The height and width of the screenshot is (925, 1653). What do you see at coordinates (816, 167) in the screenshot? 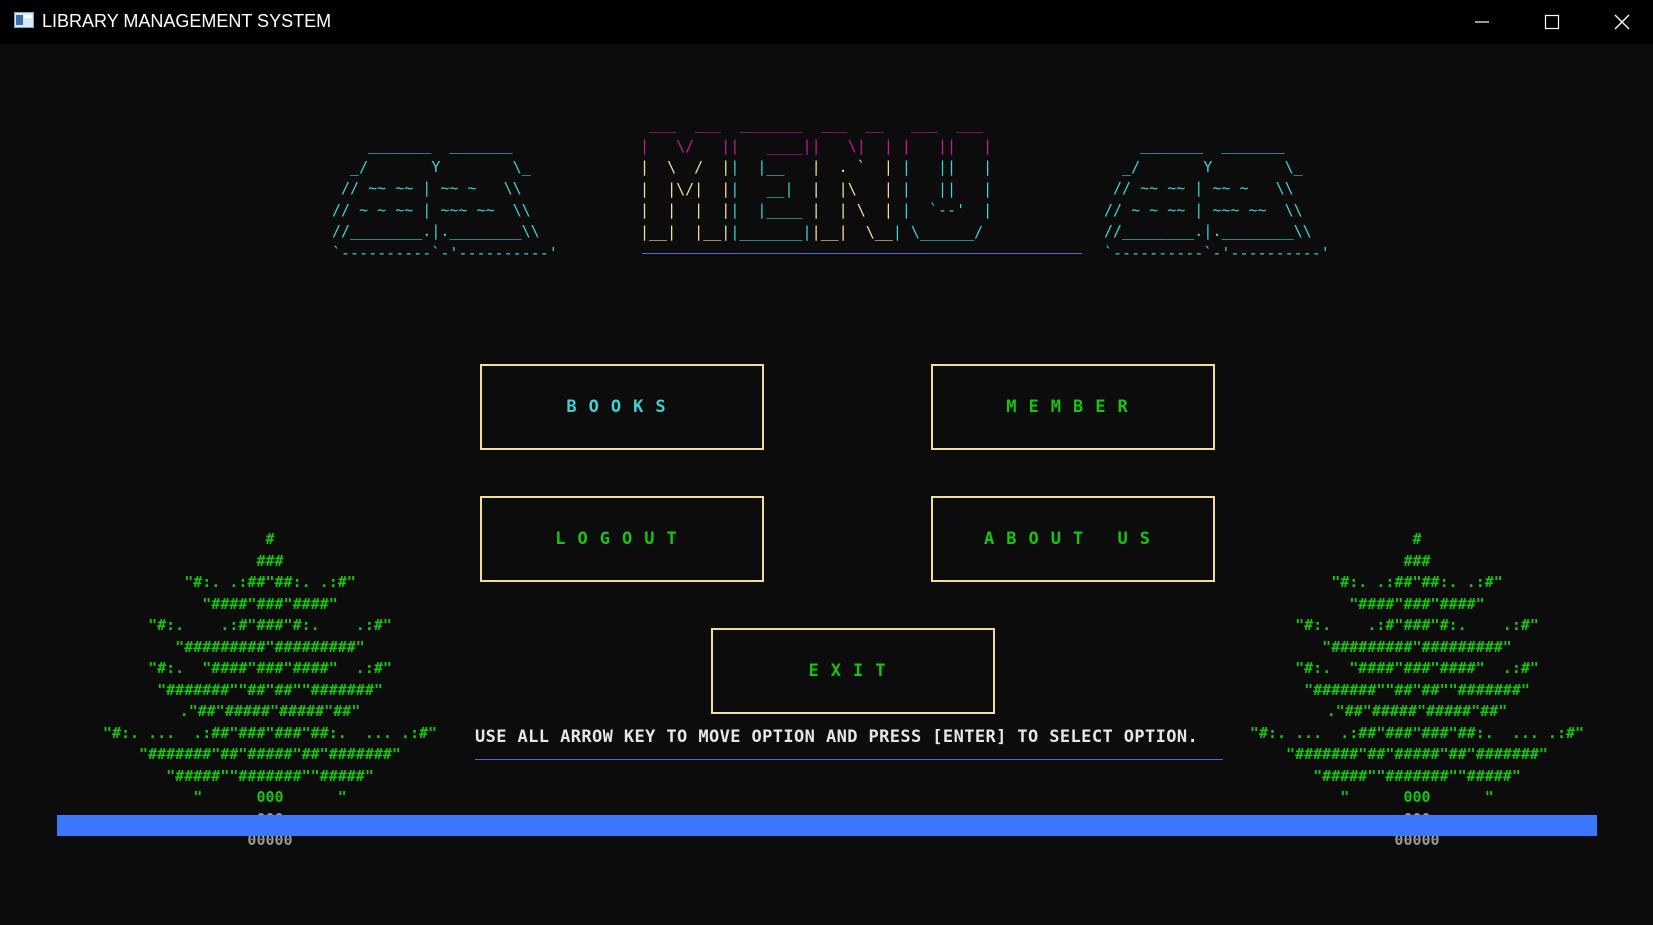
I see `menu-art-row: | \ / || |__ | . ` | | || |` at bounding box center [816, 167].